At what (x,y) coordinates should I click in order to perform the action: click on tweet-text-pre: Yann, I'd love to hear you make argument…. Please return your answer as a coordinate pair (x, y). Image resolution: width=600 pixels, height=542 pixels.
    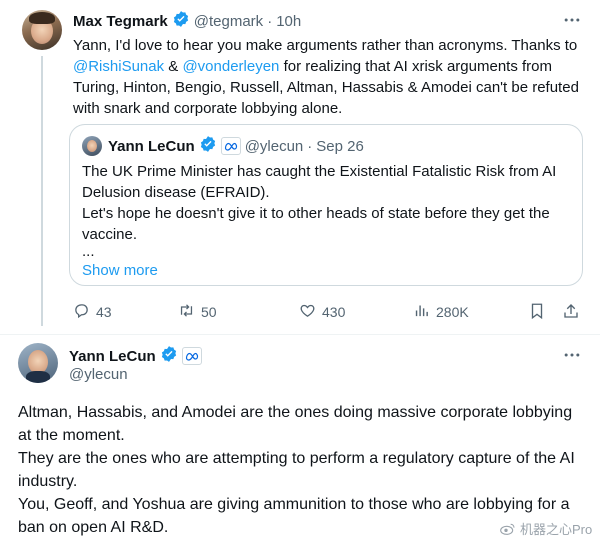
    Looking at the image, I should click on (325, 45).